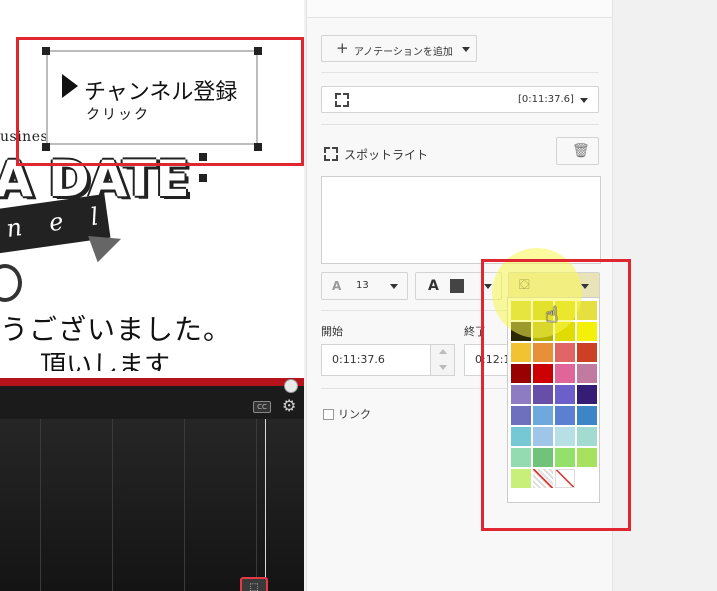 This screenshot has width=717, height=591. Describe the element at coordinates (460, 99) in the screenshot. I see `annotation-type-select: [0:11:37.6]` at that location.